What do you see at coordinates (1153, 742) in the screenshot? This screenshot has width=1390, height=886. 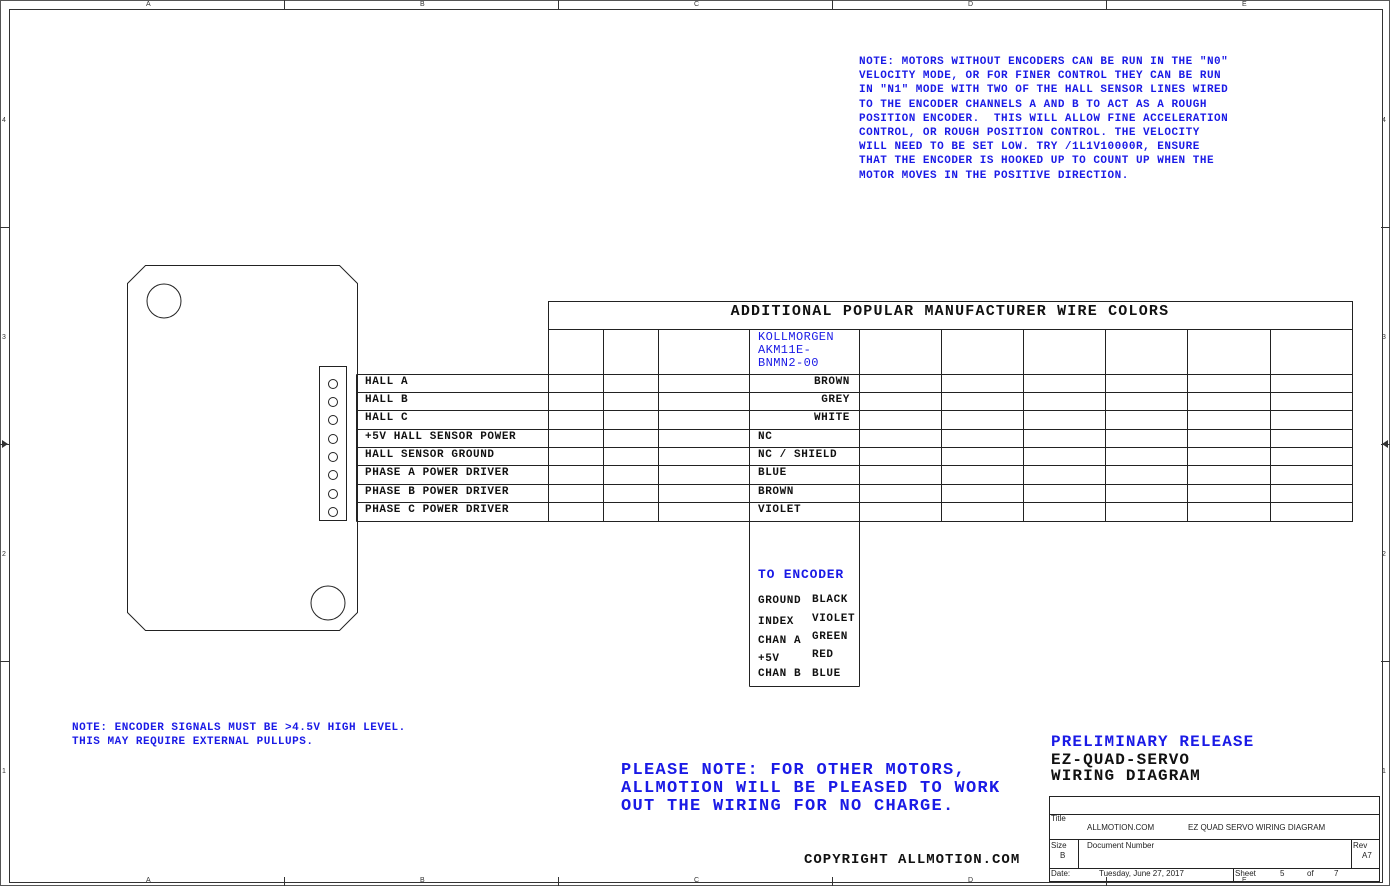 I see `release-status: PRELIMINARY RELEASE` at bounding box center [1153, 742].